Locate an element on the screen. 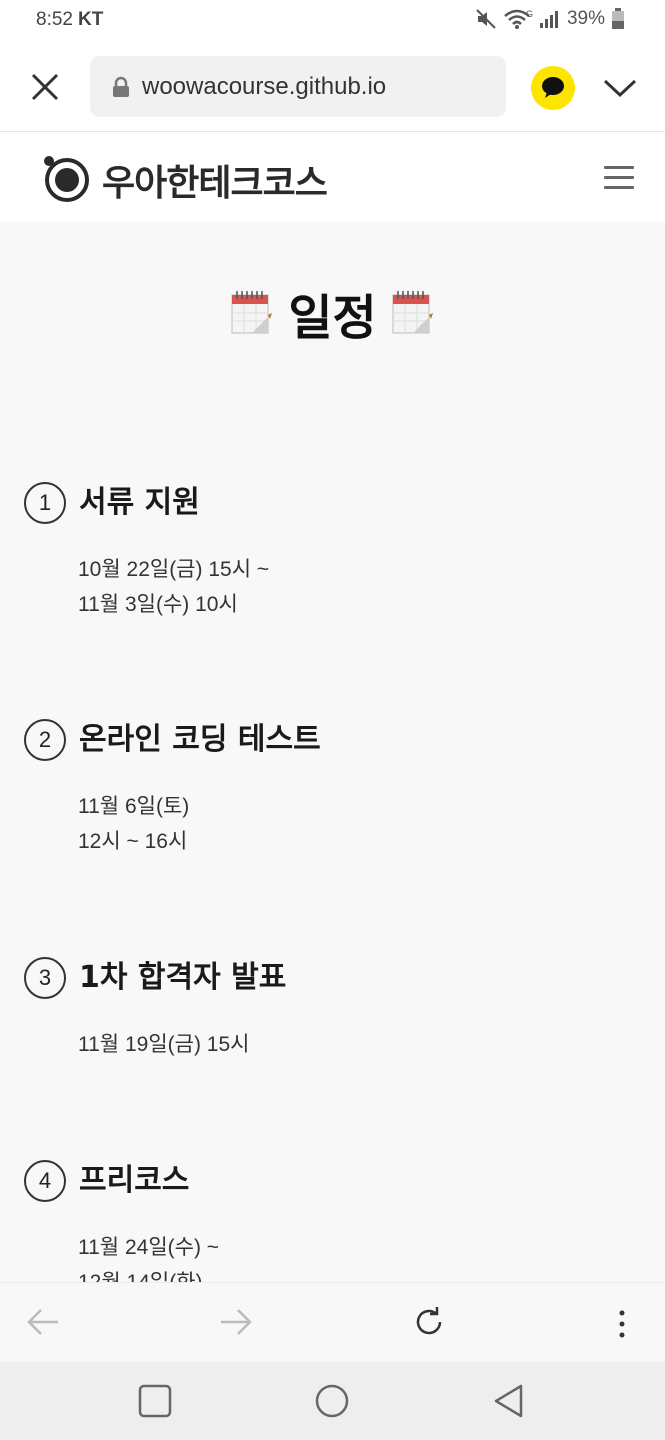 This screenshot has width=665, height=1440. status-icons: G 39% is located at coordinates (550, 19).